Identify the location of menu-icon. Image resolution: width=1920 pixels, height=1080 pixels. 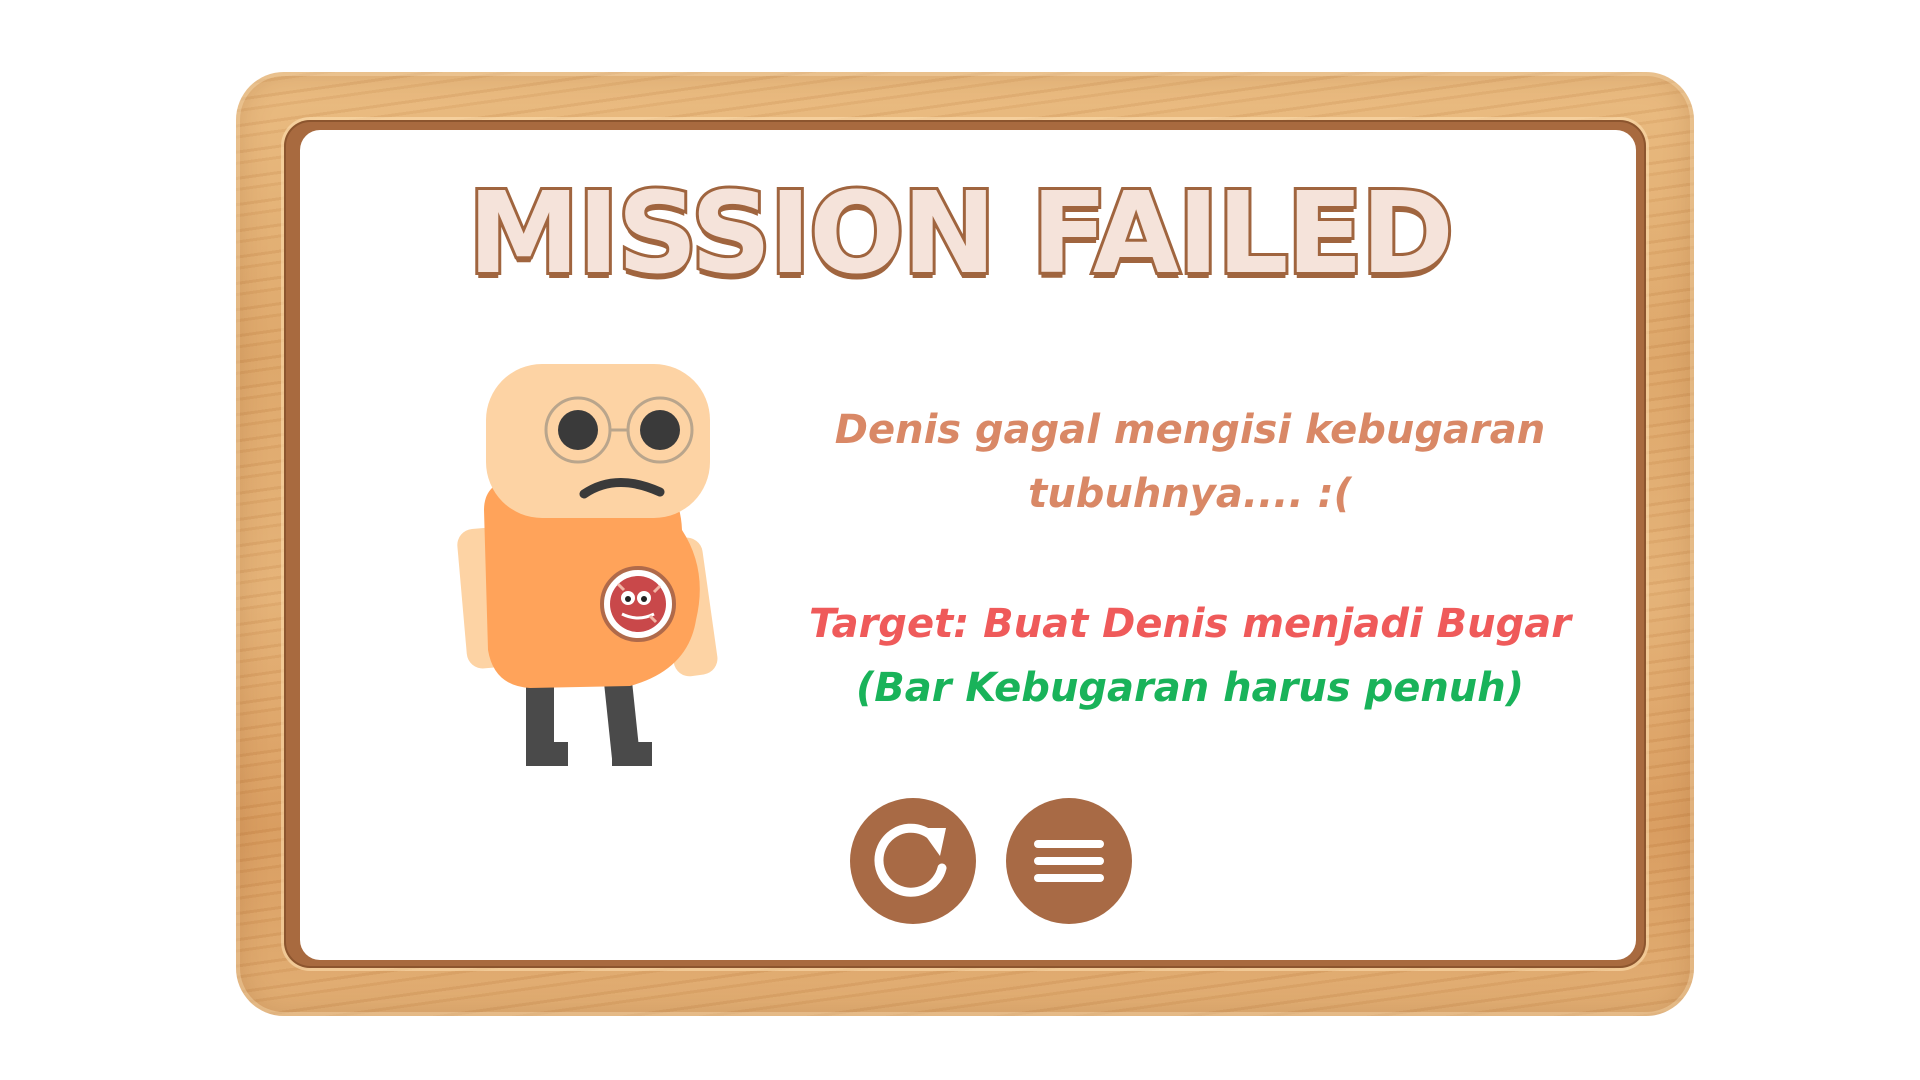
(1069, 861).